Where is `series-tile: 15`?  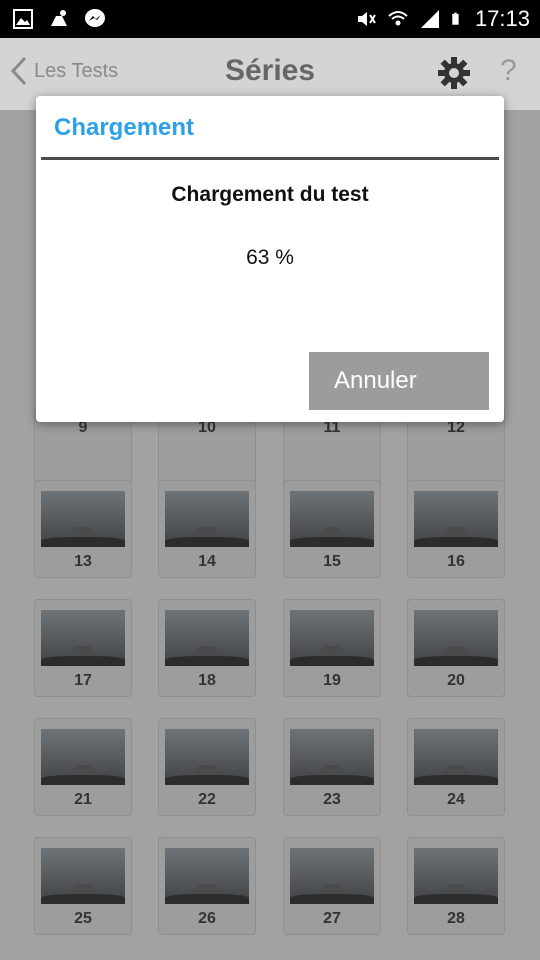 series-tile: 15 is located at coordinates (332, 529).